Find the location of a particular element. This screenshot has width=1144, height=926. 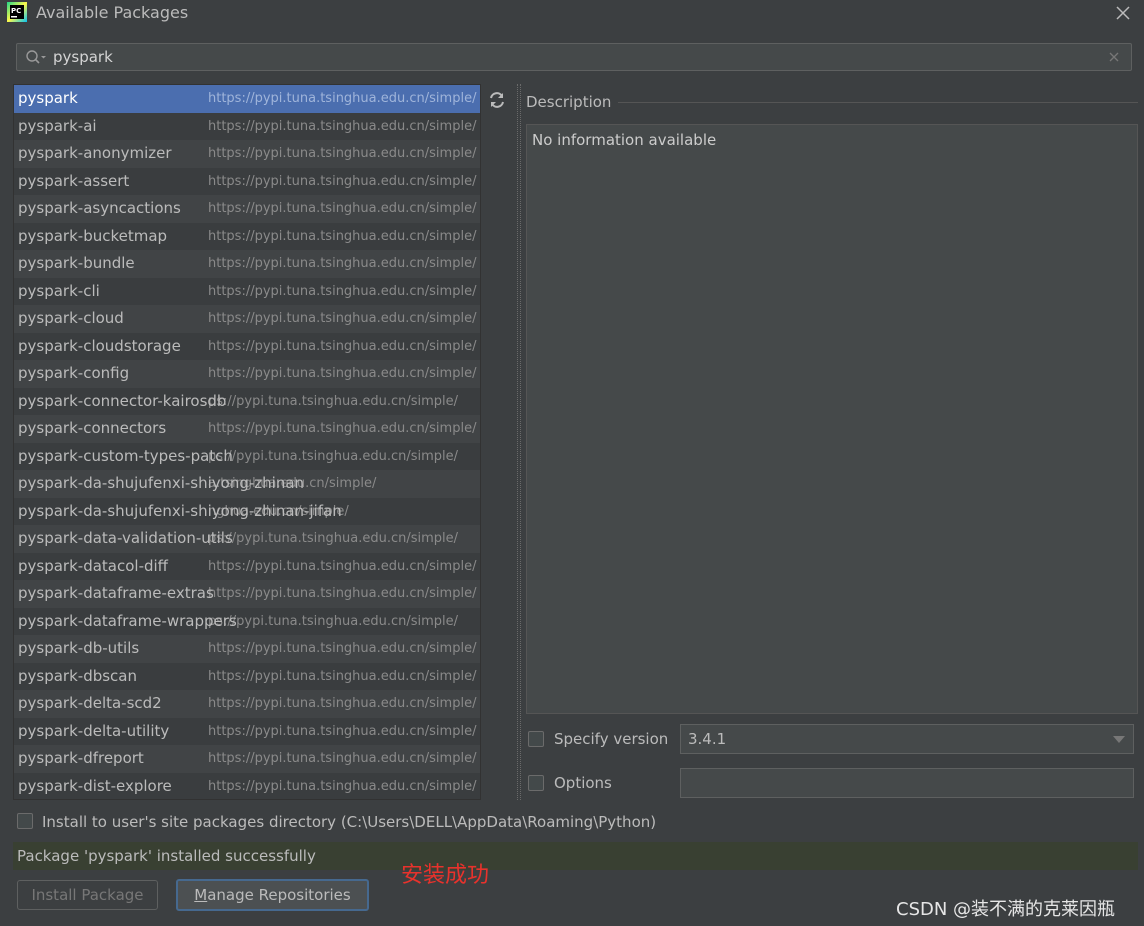

refresh-button is located at coordinates (497, 100).